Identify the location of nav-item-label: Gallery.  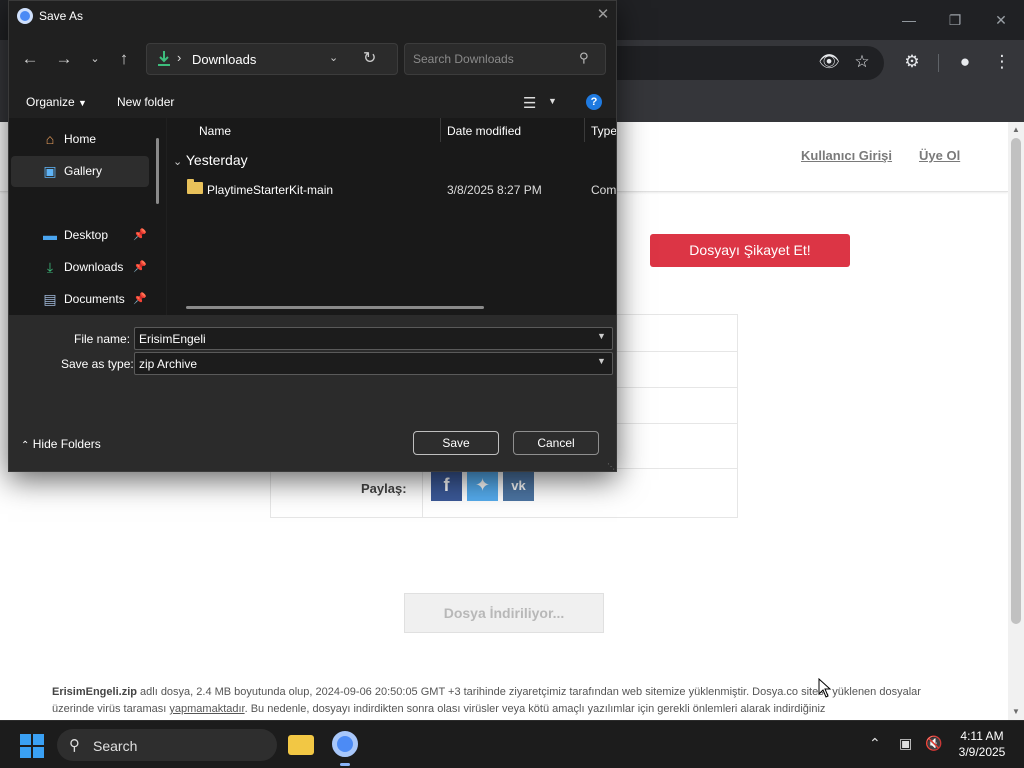
(83, 171).